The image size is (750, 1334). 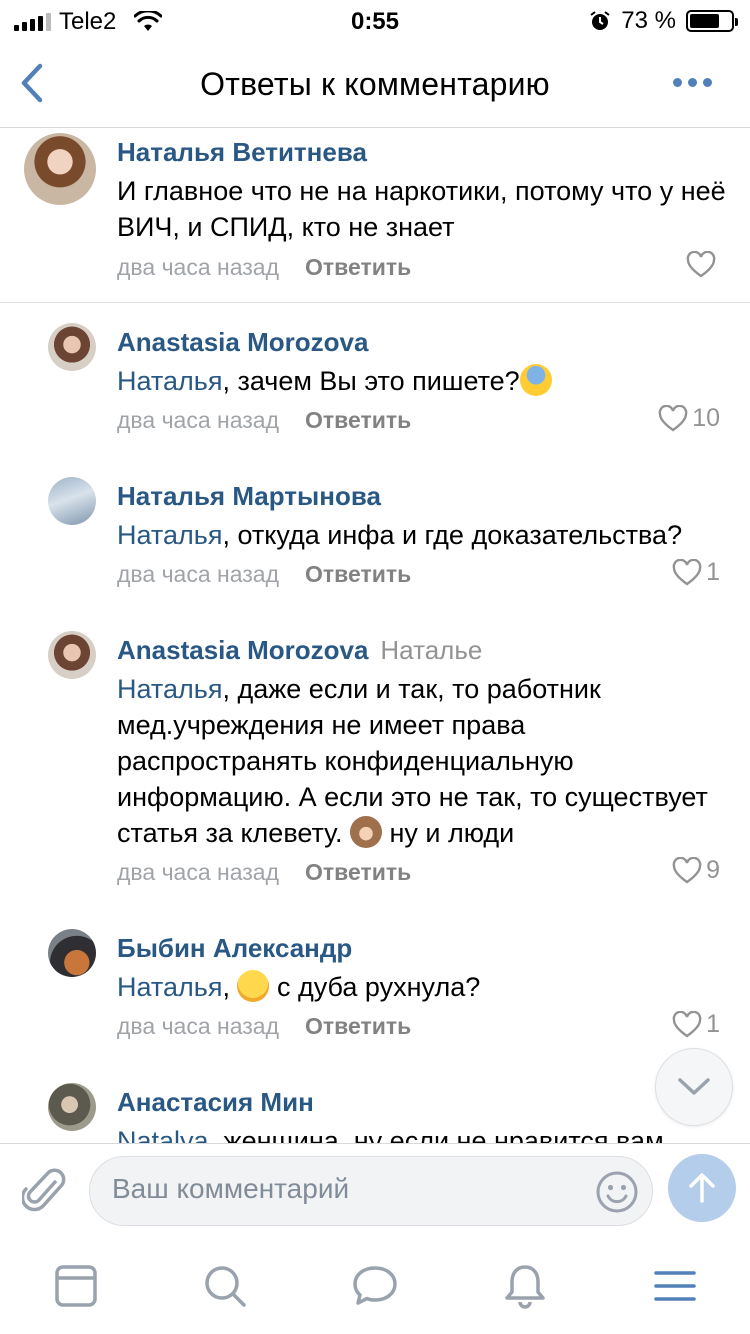 I want to click on menu-tab-icon, so click(x=675, y=1286).